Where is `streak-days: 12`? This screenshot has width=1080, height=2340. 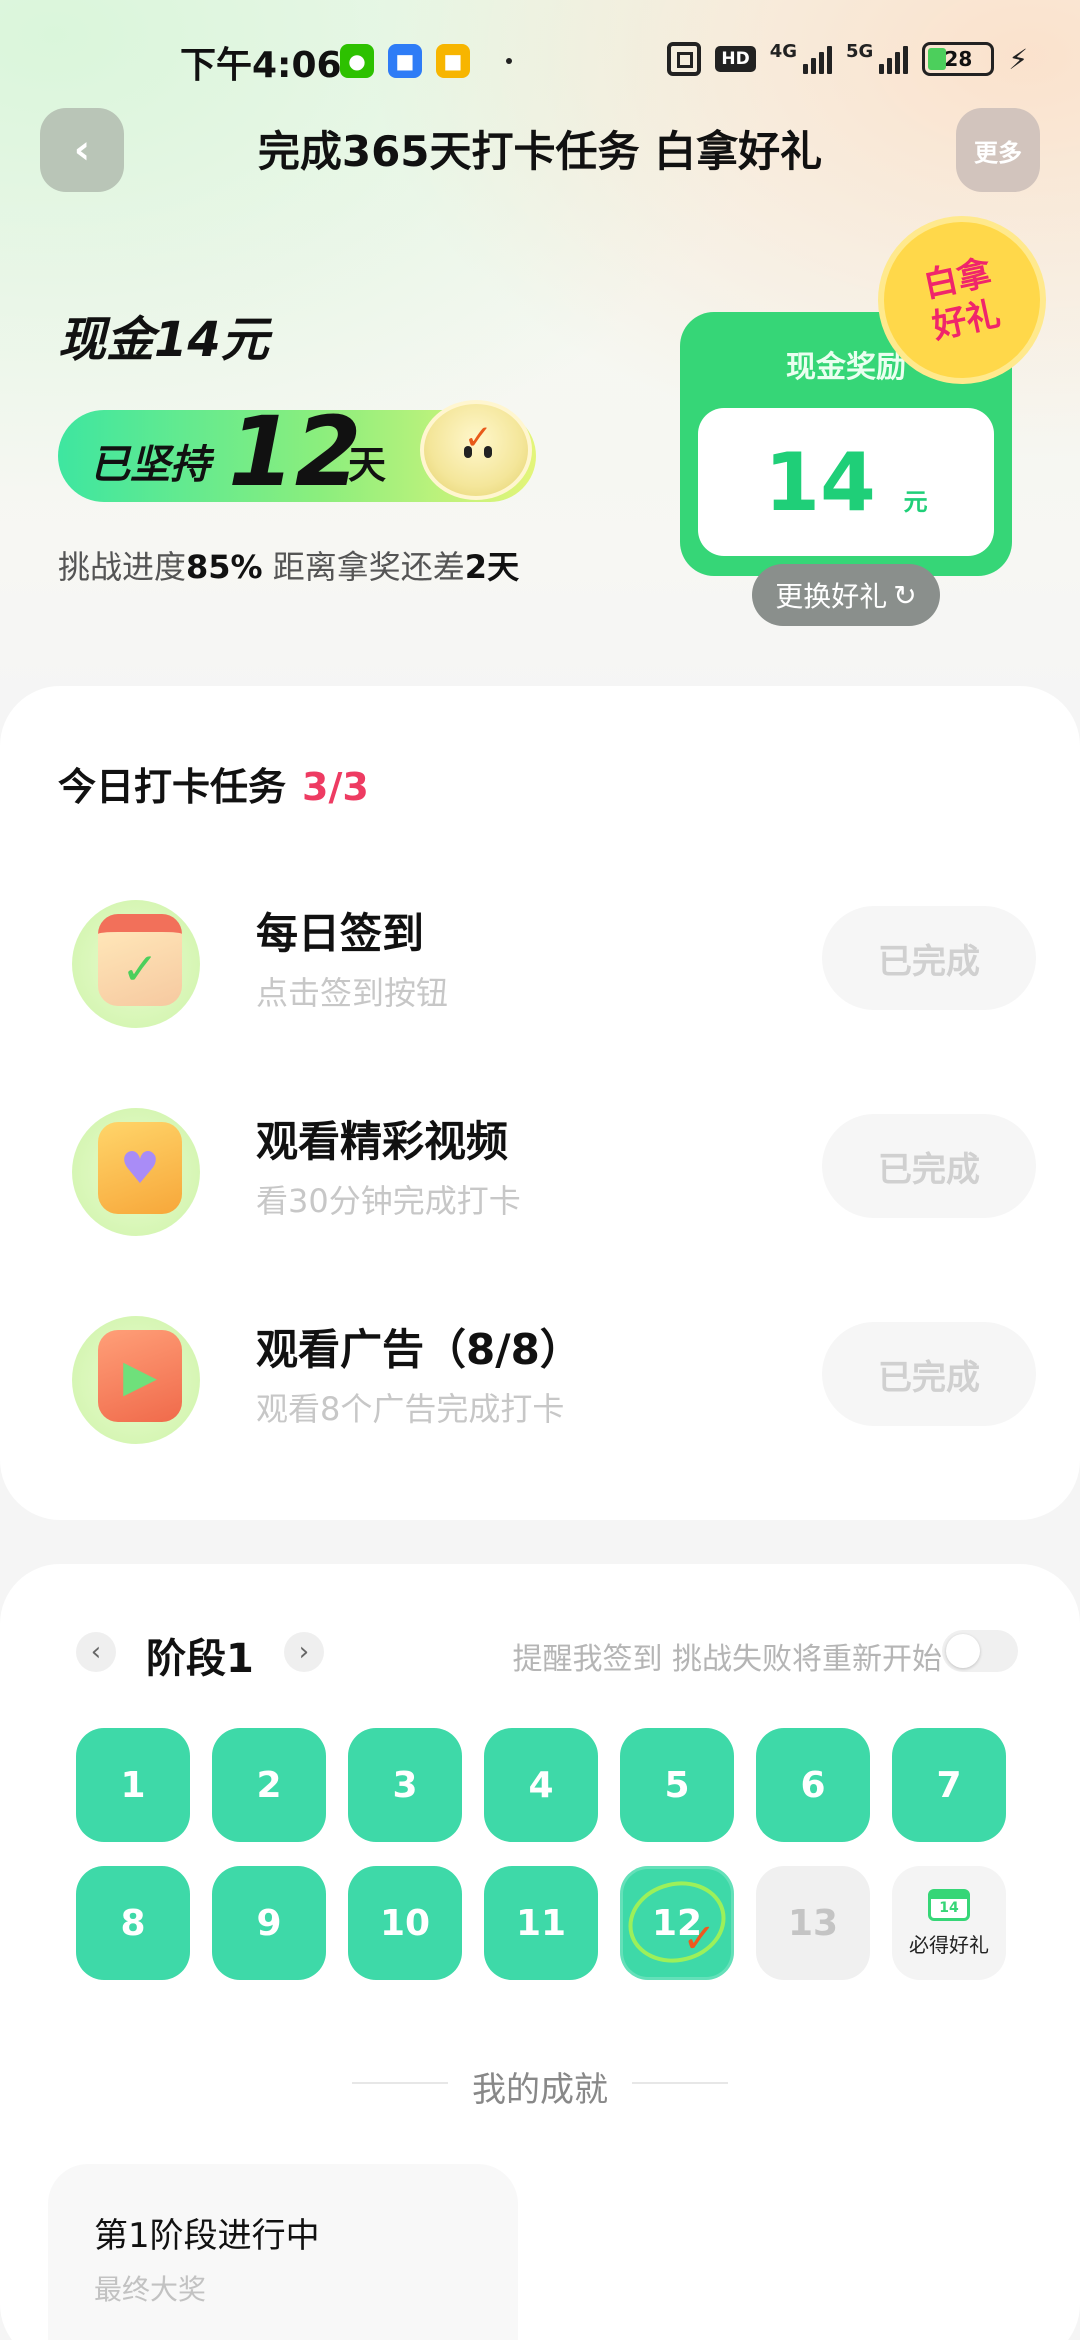
streak-days: 12 is located at coordinates (295, 452).